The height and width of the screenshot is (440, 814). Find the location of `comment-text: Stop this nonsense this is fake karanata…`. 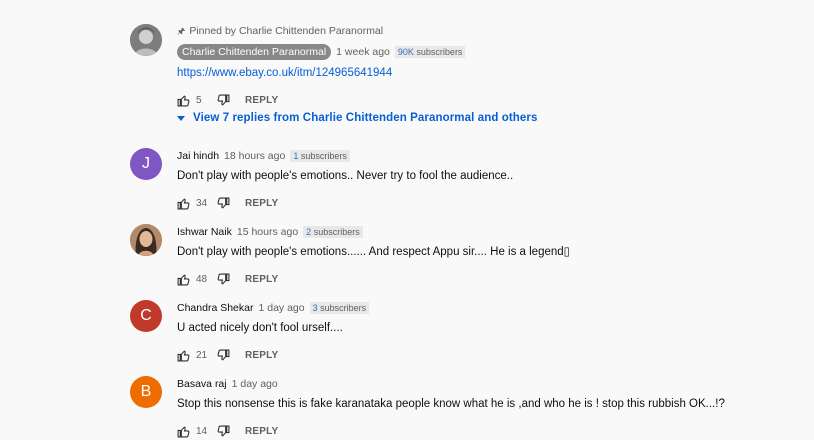

comment-text: Stop this nonsense this is fake karanata… is located at coordinates (451, 404).